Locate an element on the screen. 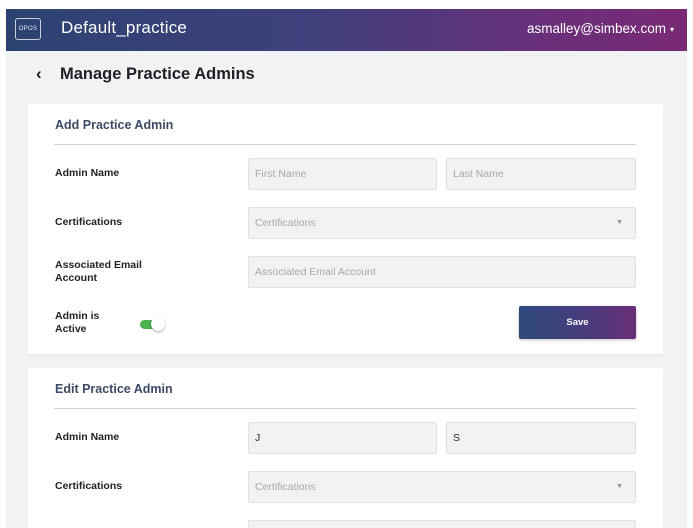 The height and width of the screenshot is (528, 693). app-title: Default_practice is located at coordinates (124, 27).